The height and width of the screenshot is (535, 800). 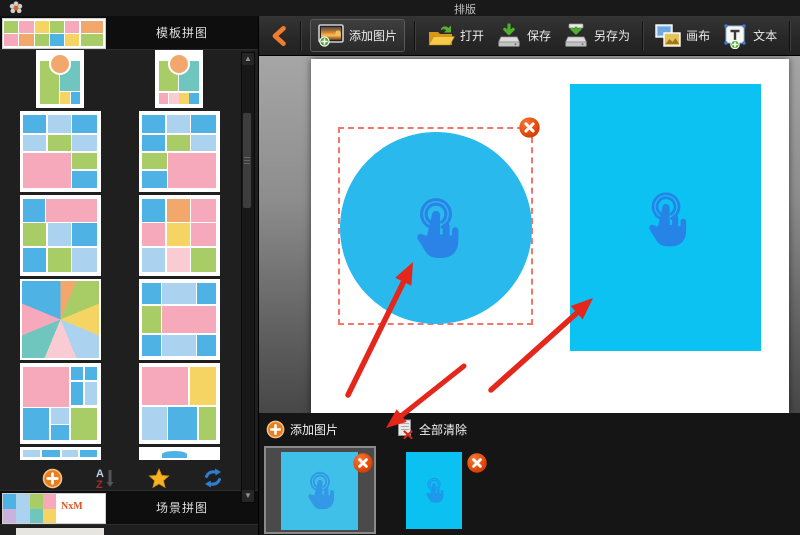 I want to click on tap-hand-icon, so click(x=434, y=492).